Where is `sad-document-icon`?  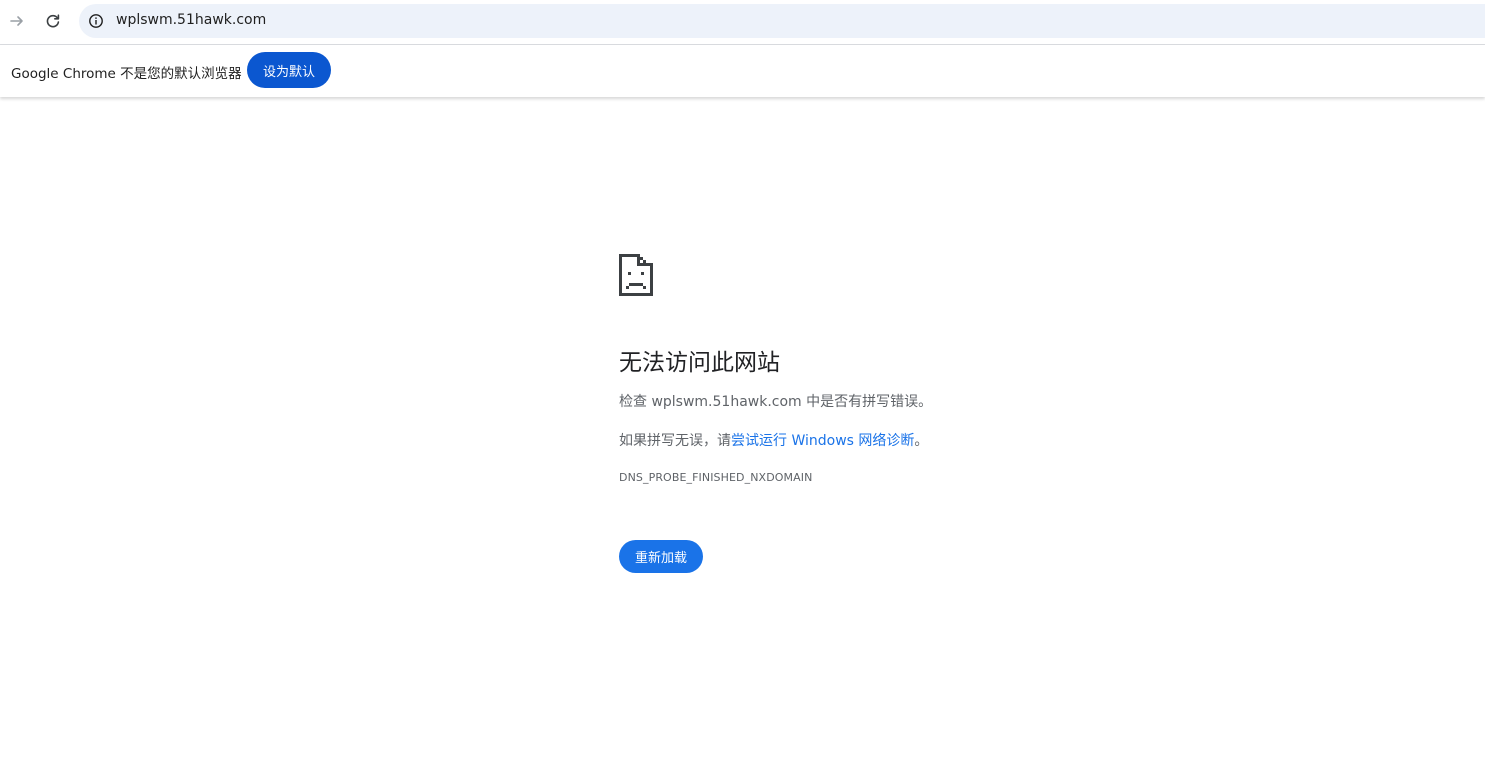 sad-document-icon is located at coordinates (636, 275).